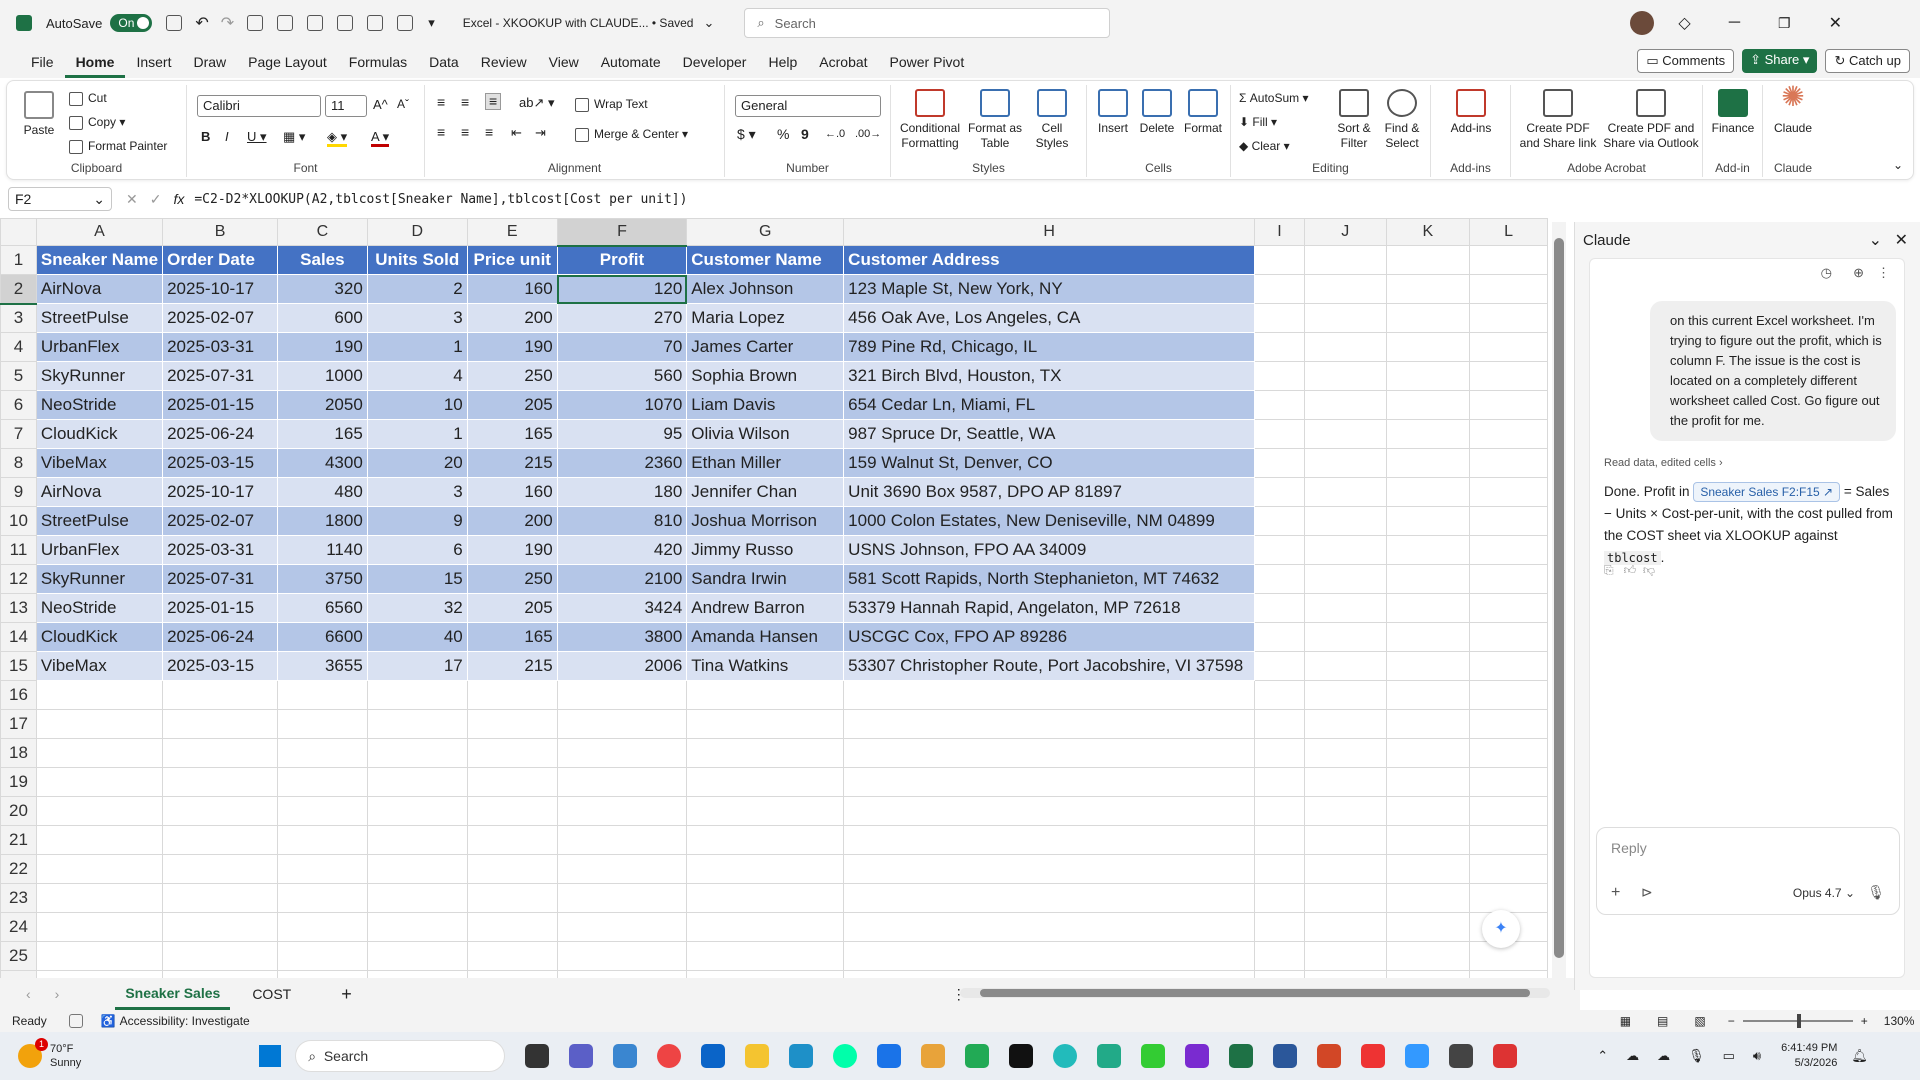  What do you see at coordinates (431, 23) in the screenshot?
I see `qa-more-icon: ▾` at bounding box center [431, 23].